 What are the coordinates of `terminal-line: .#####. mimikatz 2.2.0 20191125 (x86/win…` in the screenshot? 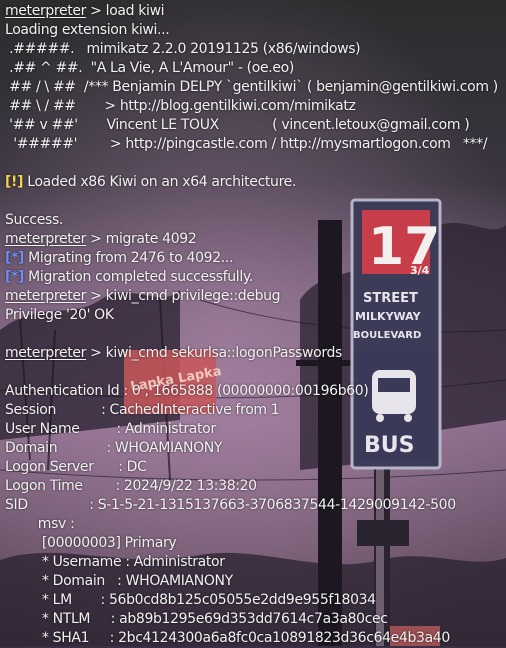 It's located at (251, 49).